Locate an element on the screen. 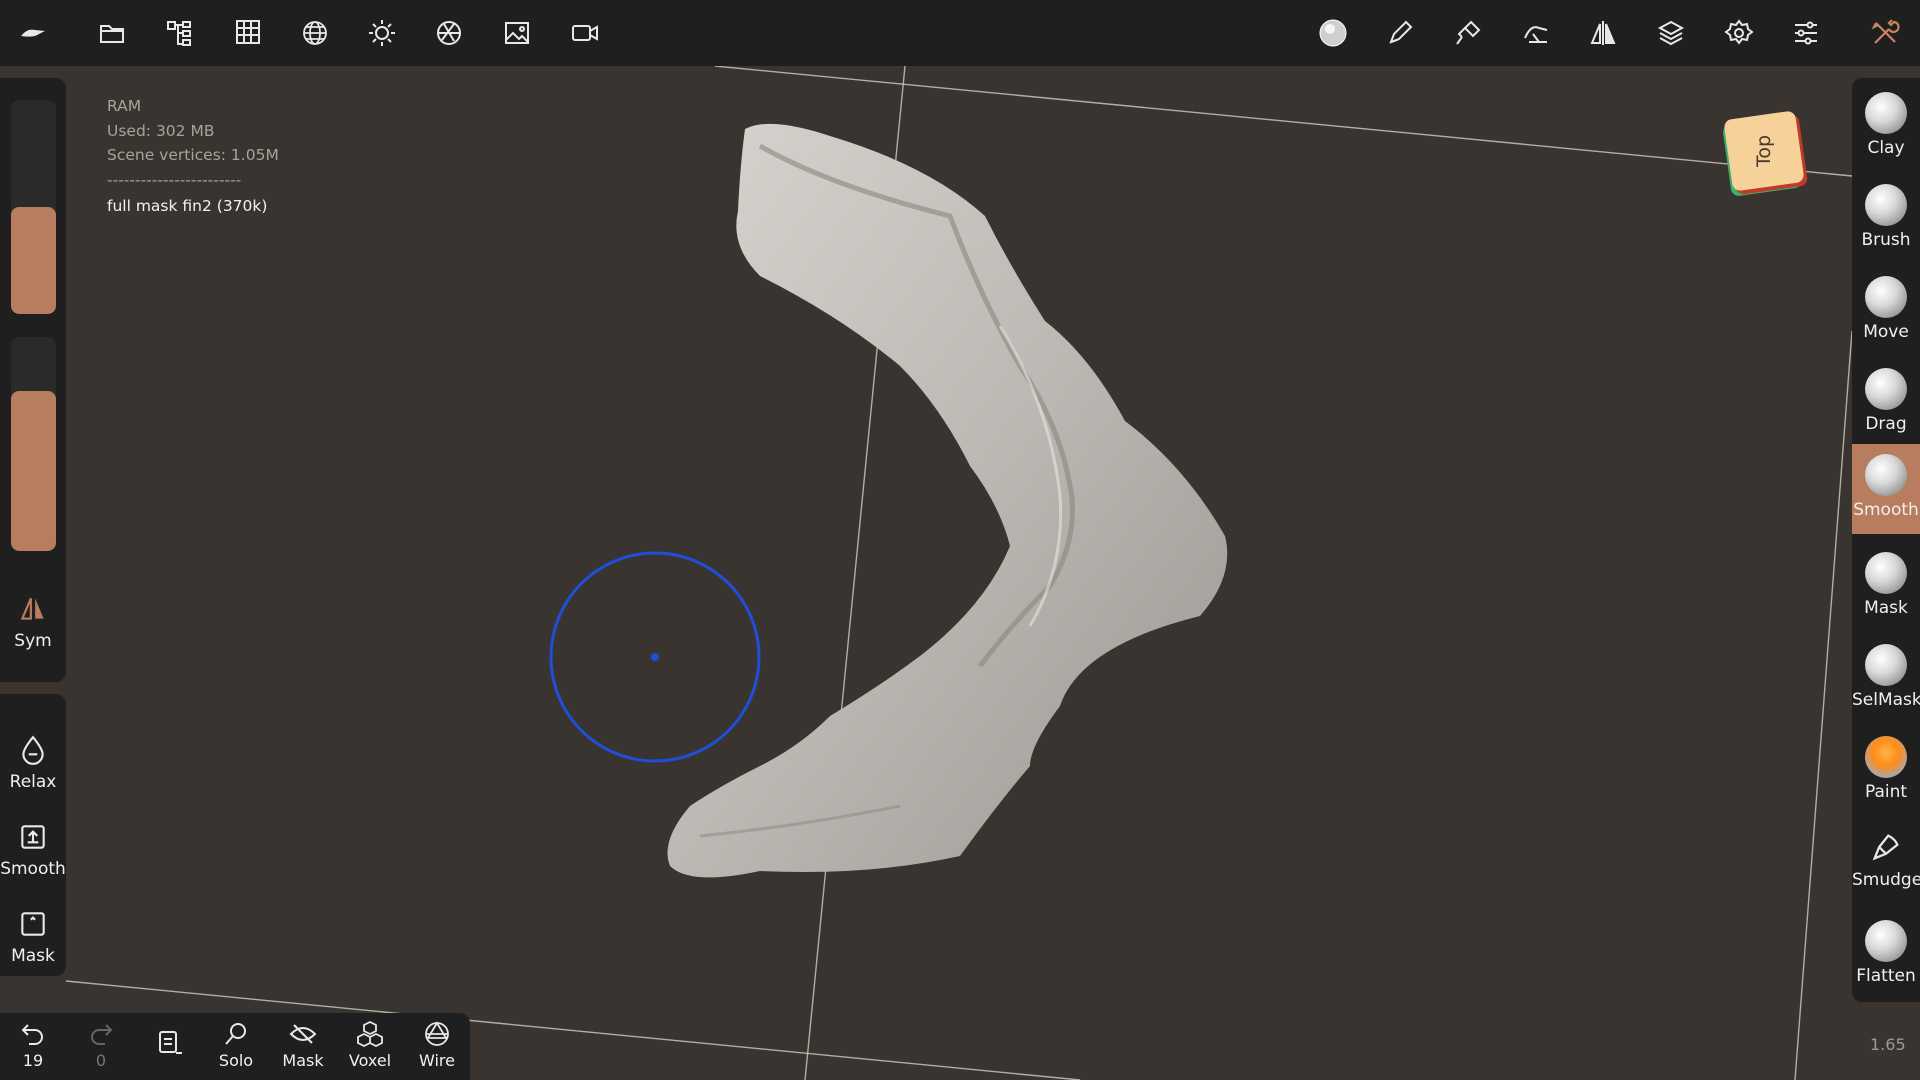 The image size is (1920, 1080). radius-slider-fill is located at coordinates (33, 260).